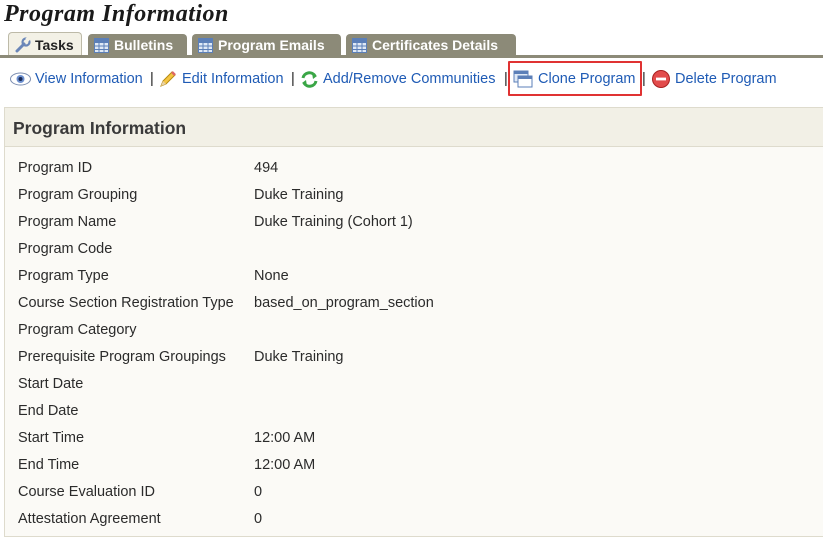 The width and height of the screenshot is (823, 538). Describe the element at coordinates (126, 303) in the screenshot. I see `field-label: Course Section Registration Type` at that location.